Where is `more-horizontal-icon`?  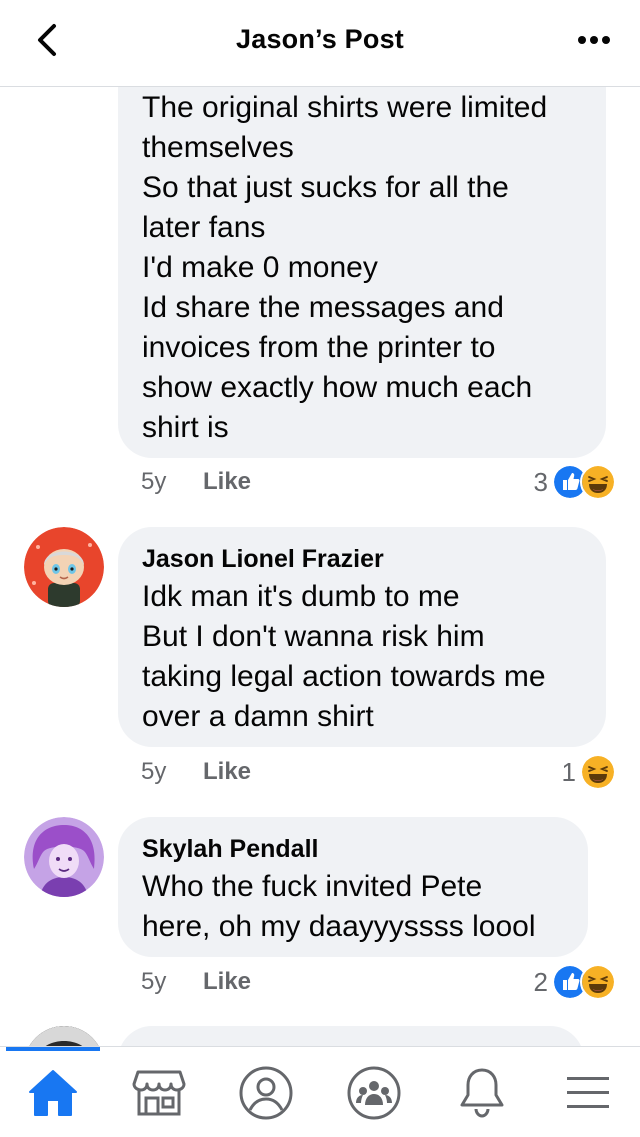 more-horizontal-icon is located at coordinates (594, 40).